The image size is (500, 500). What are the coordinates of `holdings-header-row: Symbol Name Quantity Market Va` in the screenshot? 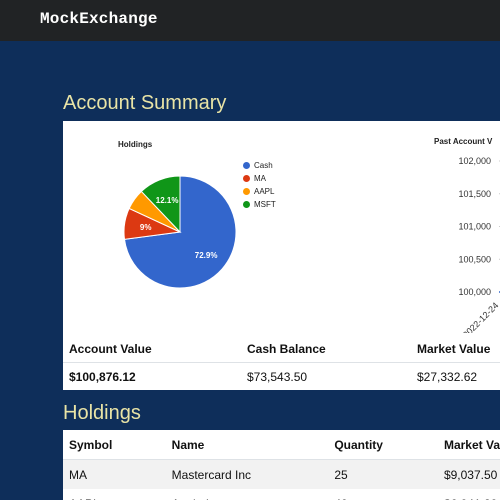 It's located at (281, 445).